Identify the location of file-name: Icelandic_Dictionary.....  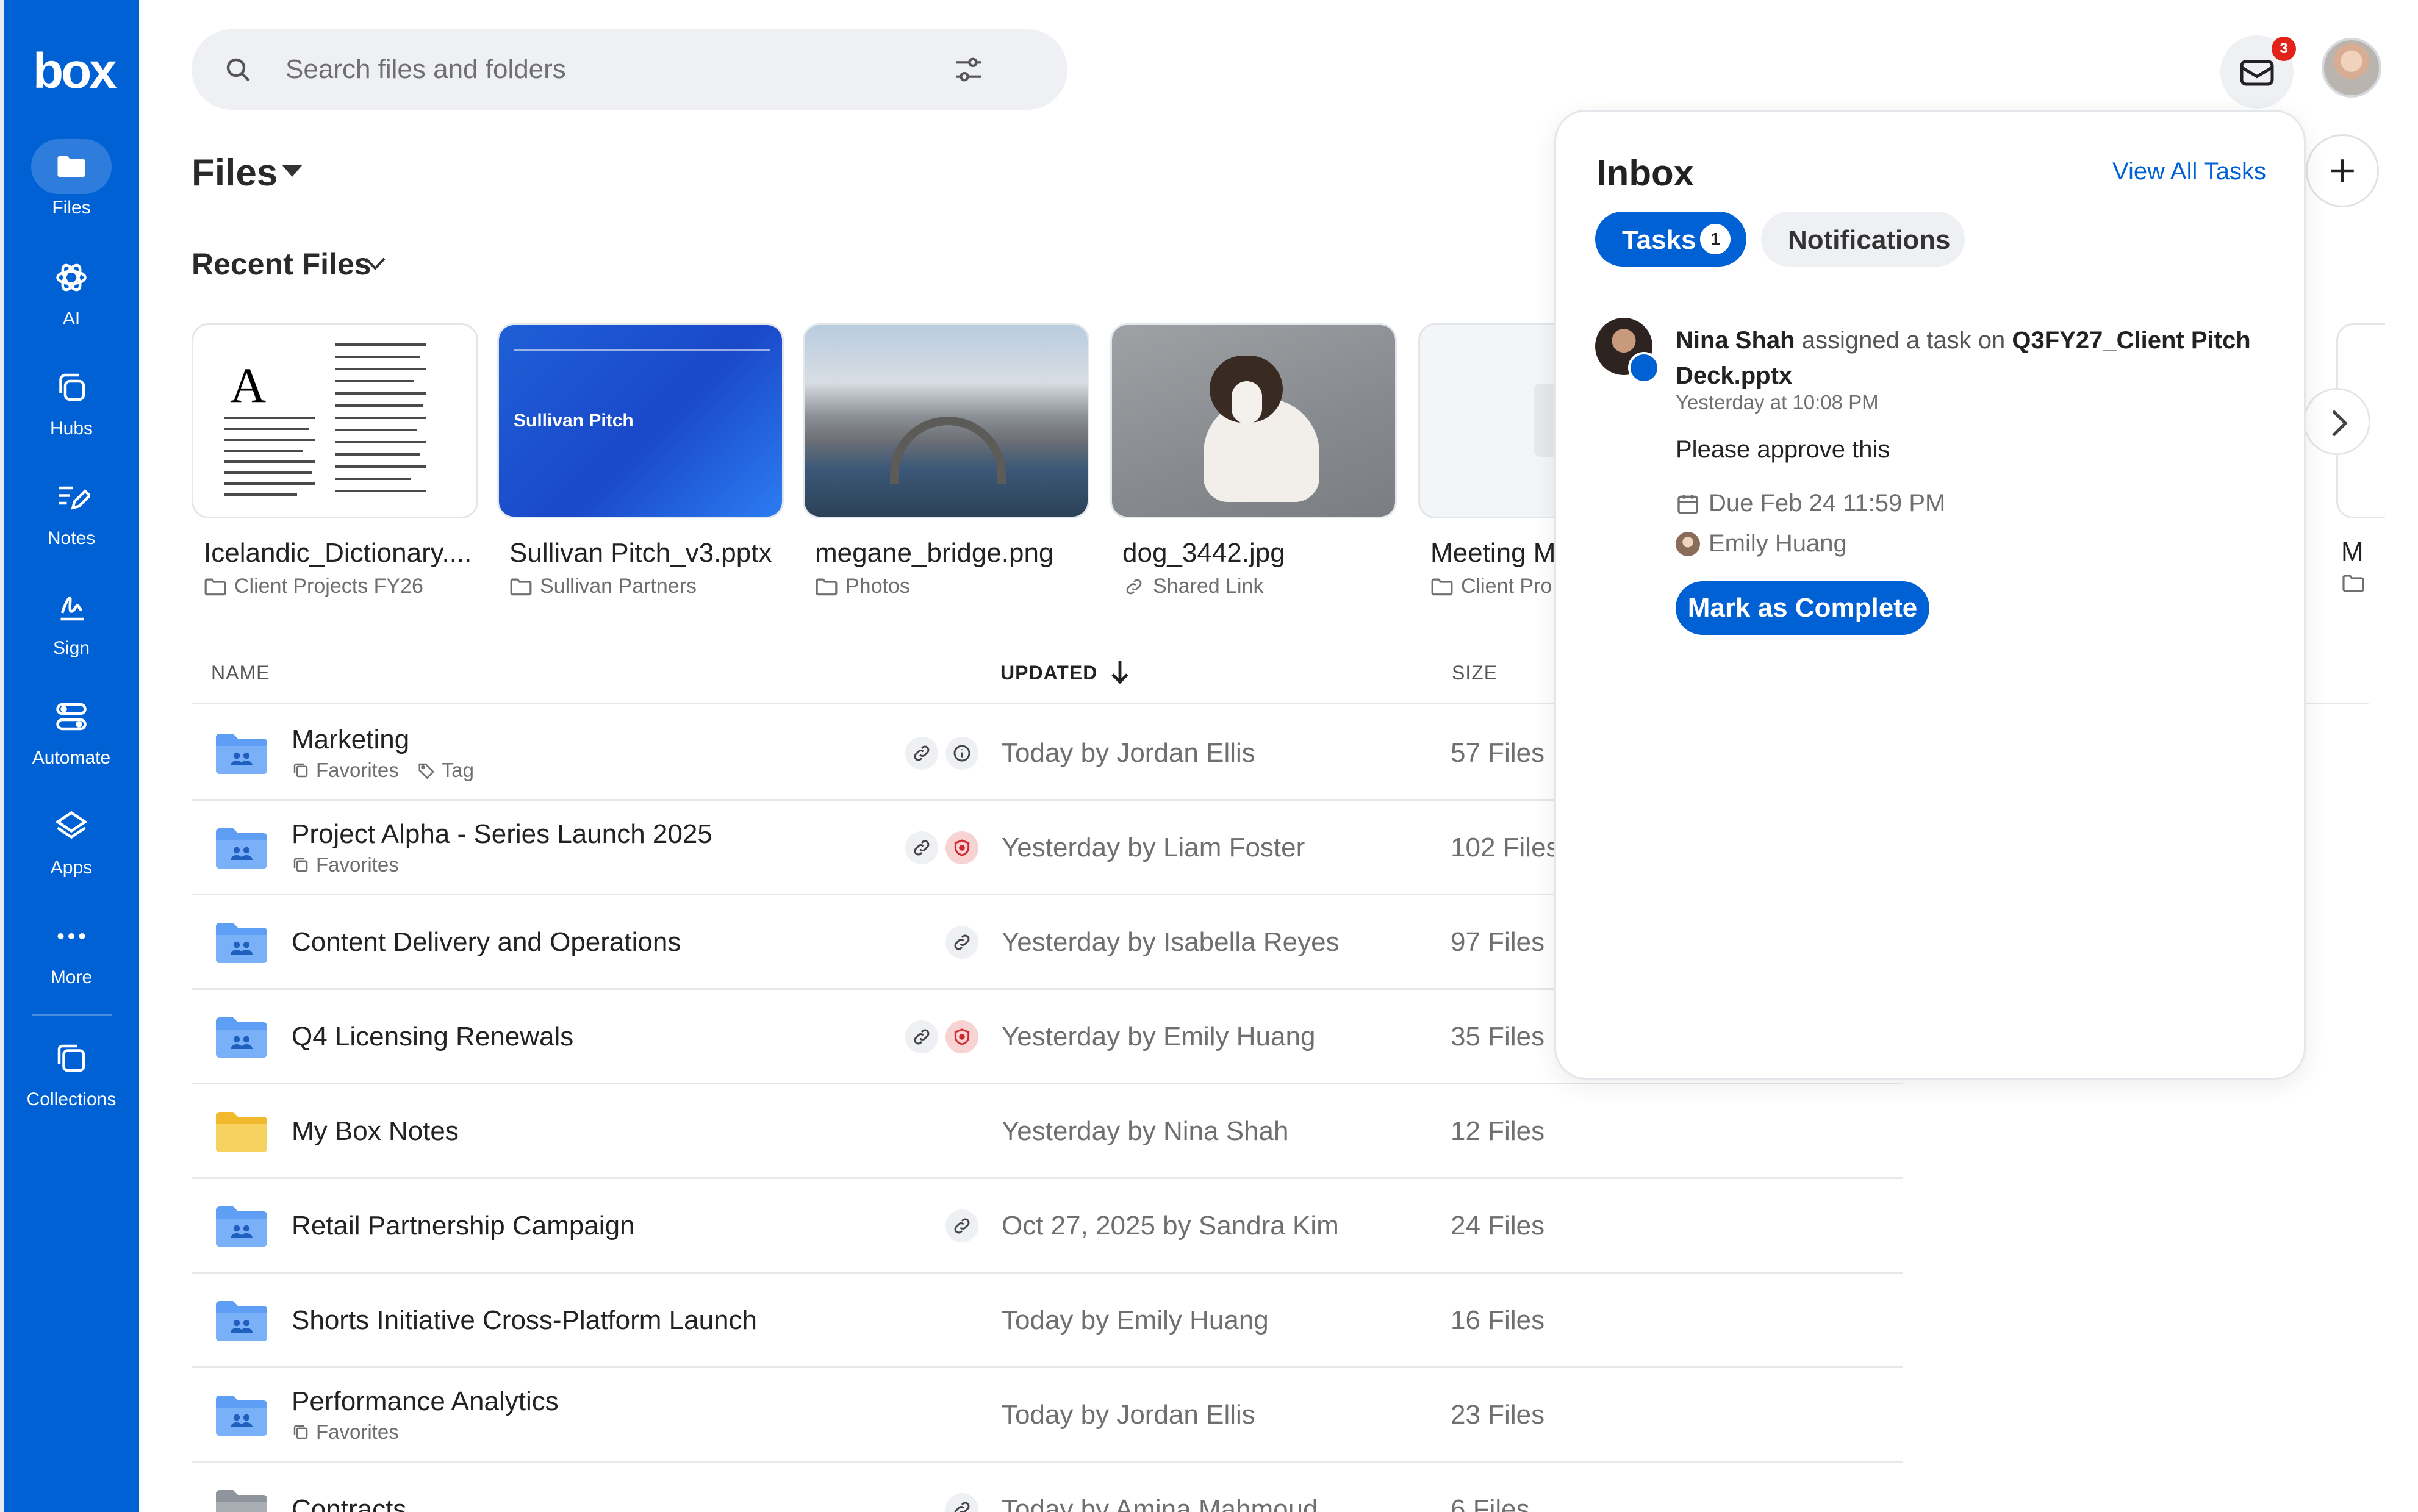
(341, 553).